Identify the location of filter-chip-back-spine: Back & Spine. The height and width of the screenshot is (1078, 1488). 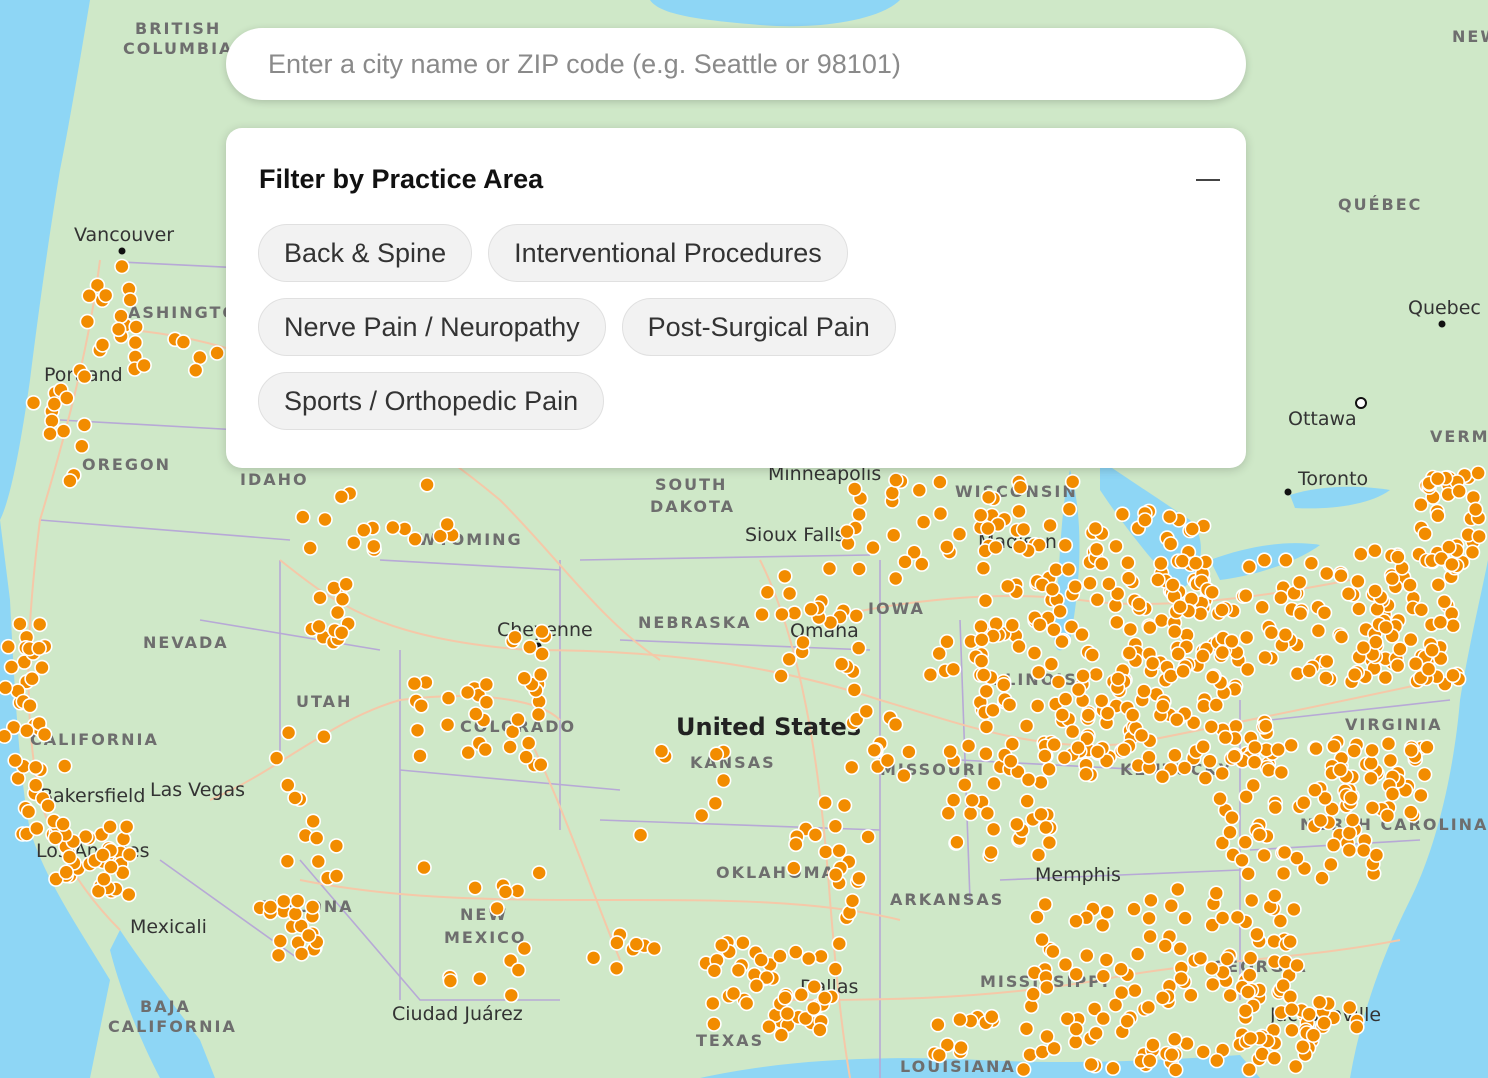
(365, 253).